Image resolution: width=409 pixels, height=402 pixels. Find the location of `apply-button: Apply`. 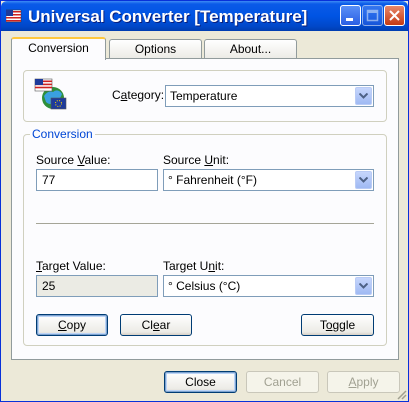

apply-button: Apply is located at coordinates (363, 382).